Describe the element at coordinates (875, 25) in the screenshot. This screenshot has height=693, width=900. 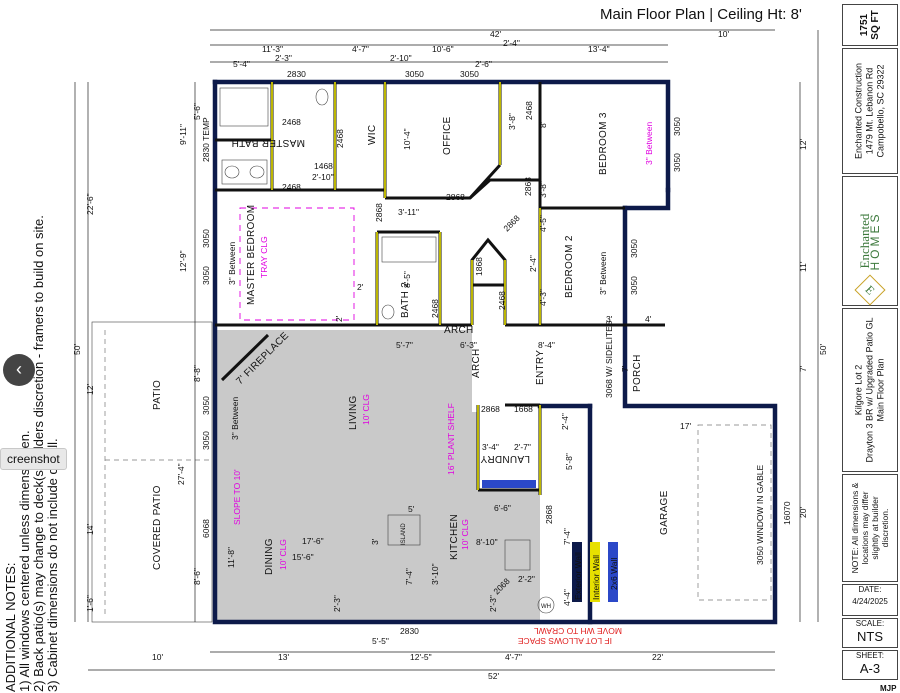
I see `sqft-unit: SQ FT` at that location.